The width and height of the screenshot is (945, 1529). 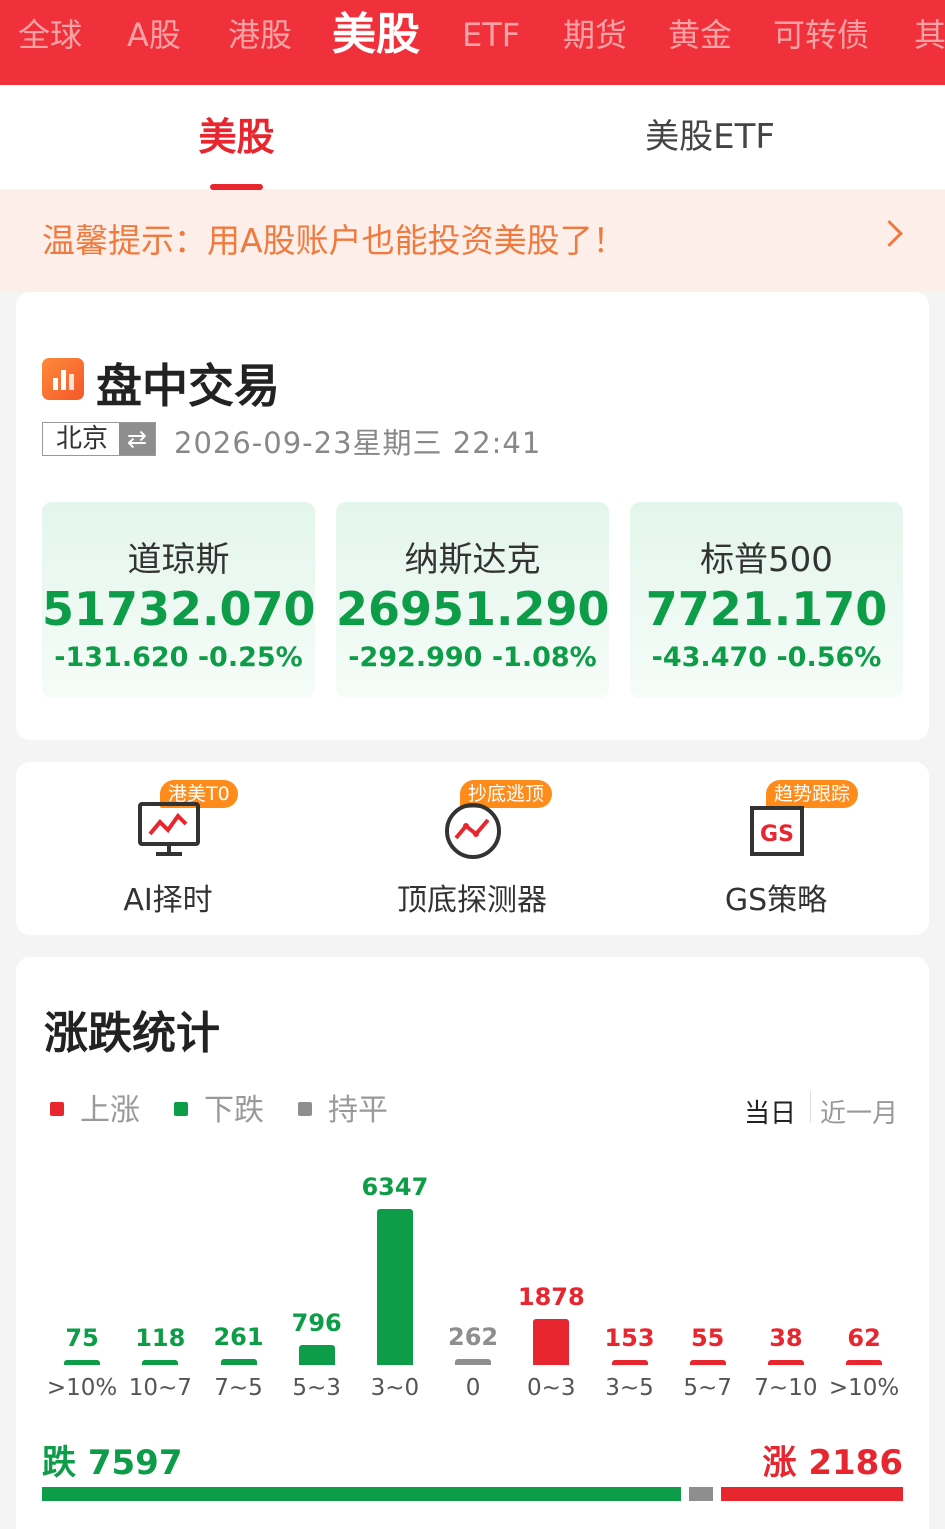 What do you see at coordinates (491, 35) in the screenshot?
I see `nav-tab-etf: ETF` at bounding box center [491, 35].